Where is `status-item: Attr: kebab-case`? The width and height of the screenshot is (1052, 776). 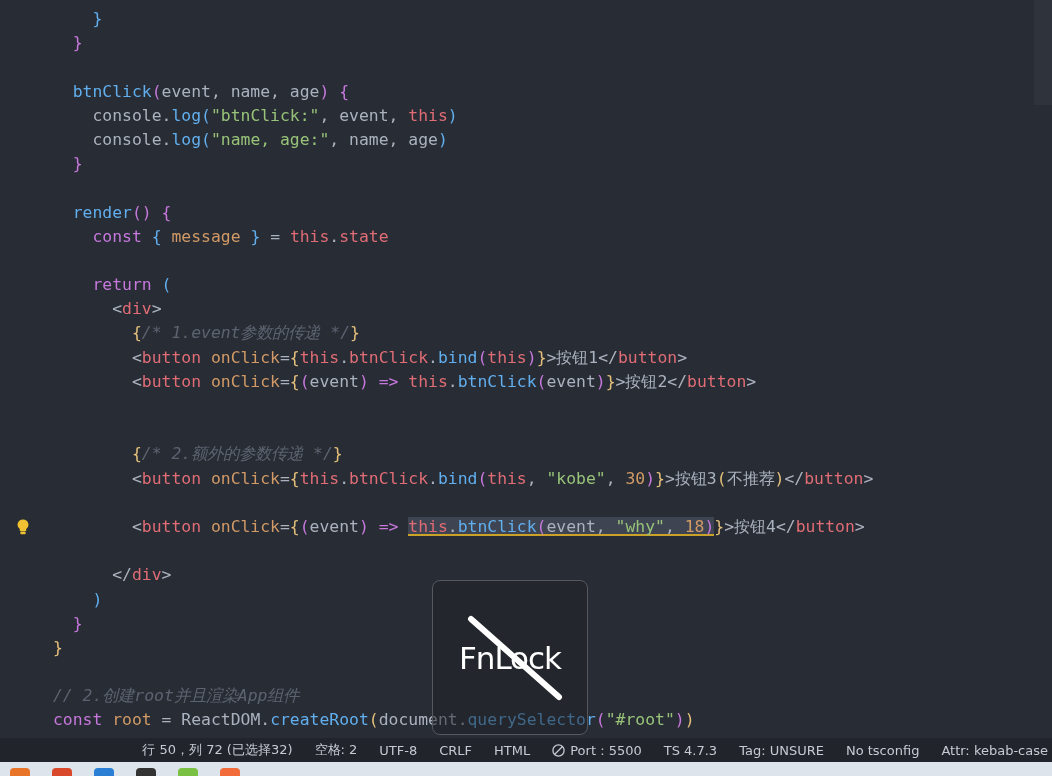
status-item: Attr: kebab-case is located at coordinates (994, 750).